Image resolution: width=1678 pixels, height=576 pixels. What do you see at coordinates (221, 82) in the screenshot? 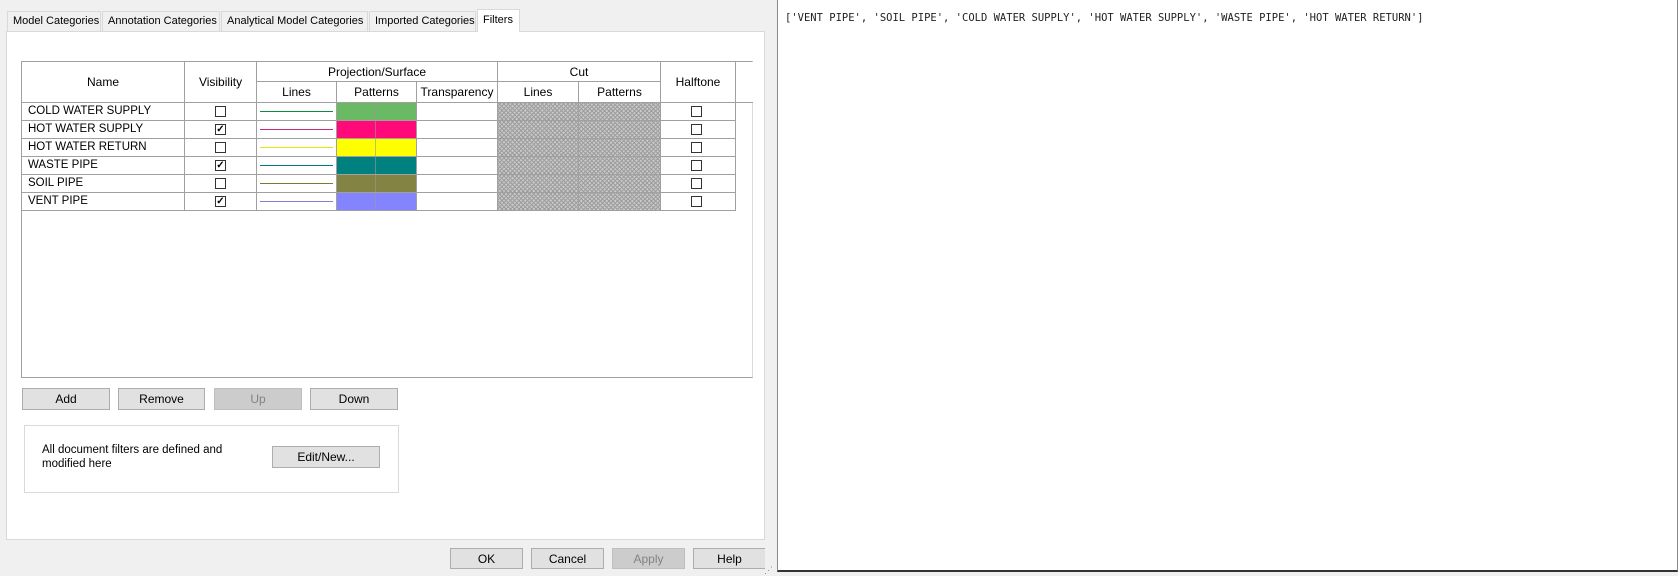
I see `column-header-visibility: Visibility` at bounding box center [221, 82].